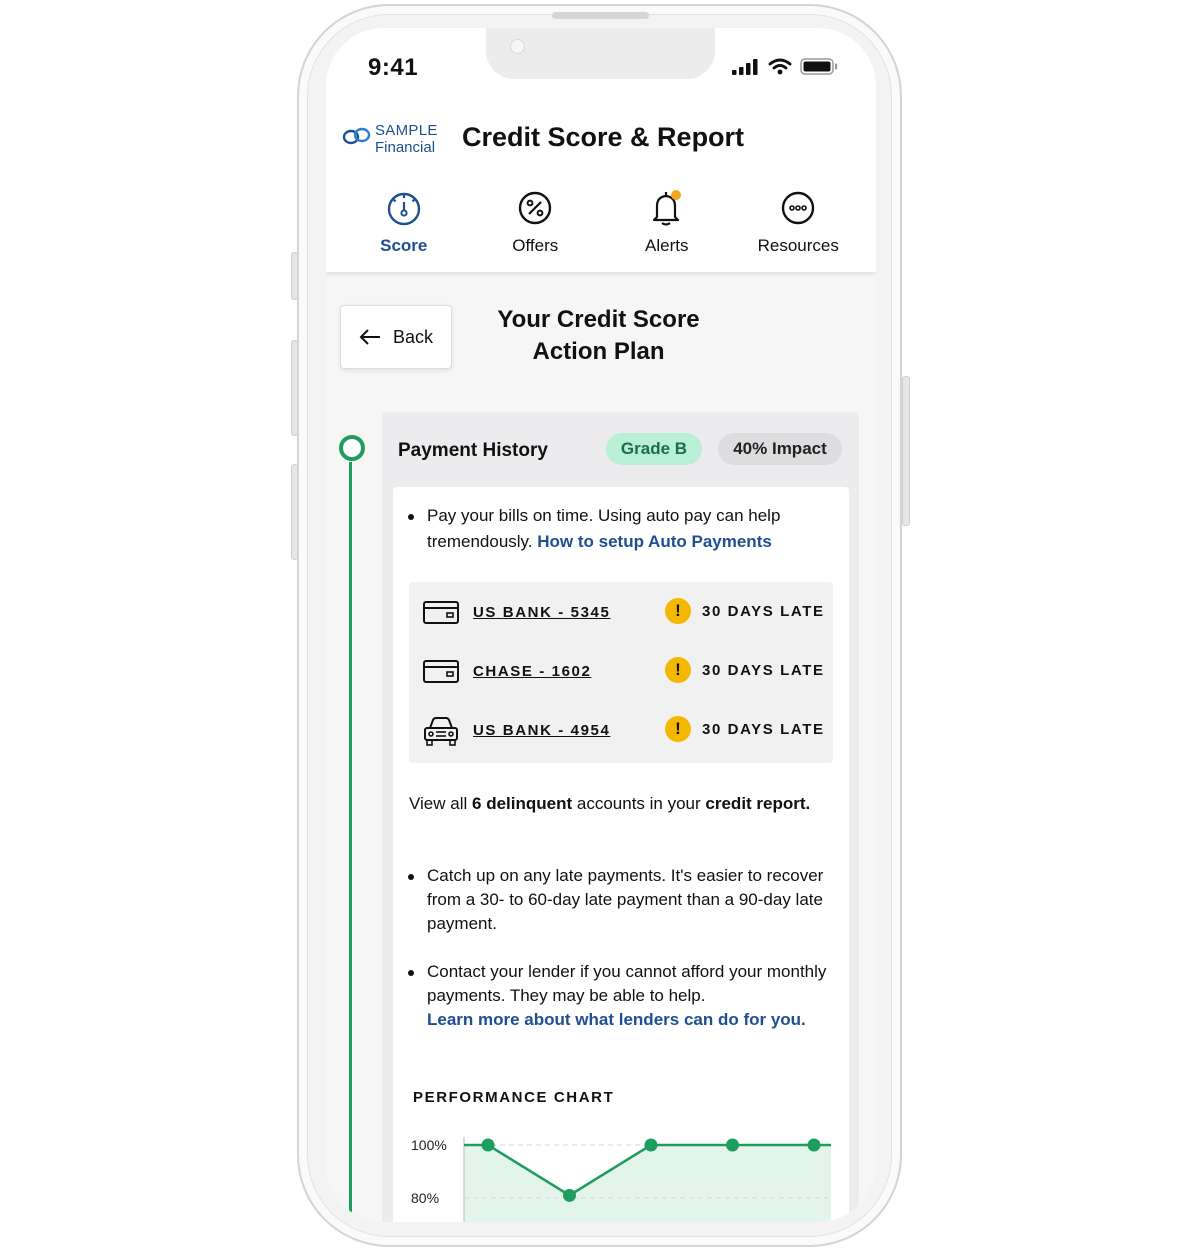 This screenshot has height=1251, width=1200. I want to click on account-row: CHASE - 1602 ! 30 DAYS LATE, so click(621, 671).